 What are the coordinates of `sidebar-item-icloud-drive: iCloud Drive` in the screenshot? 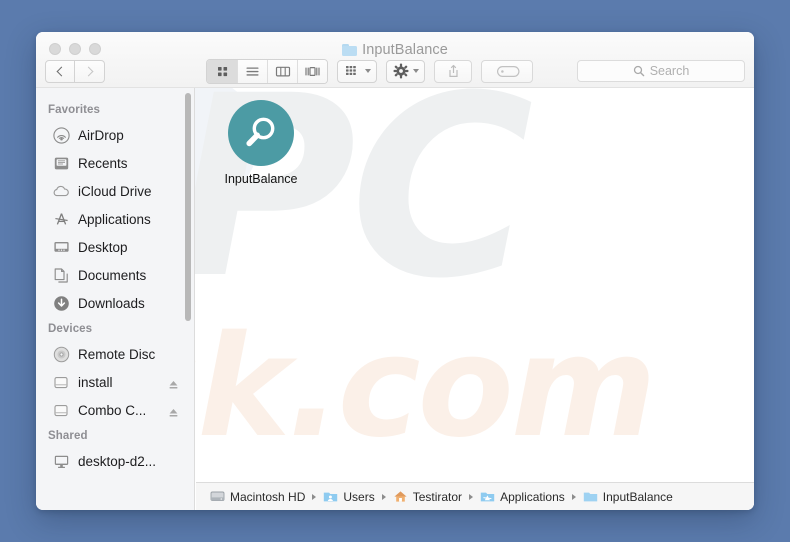 It's located at (115, 191).